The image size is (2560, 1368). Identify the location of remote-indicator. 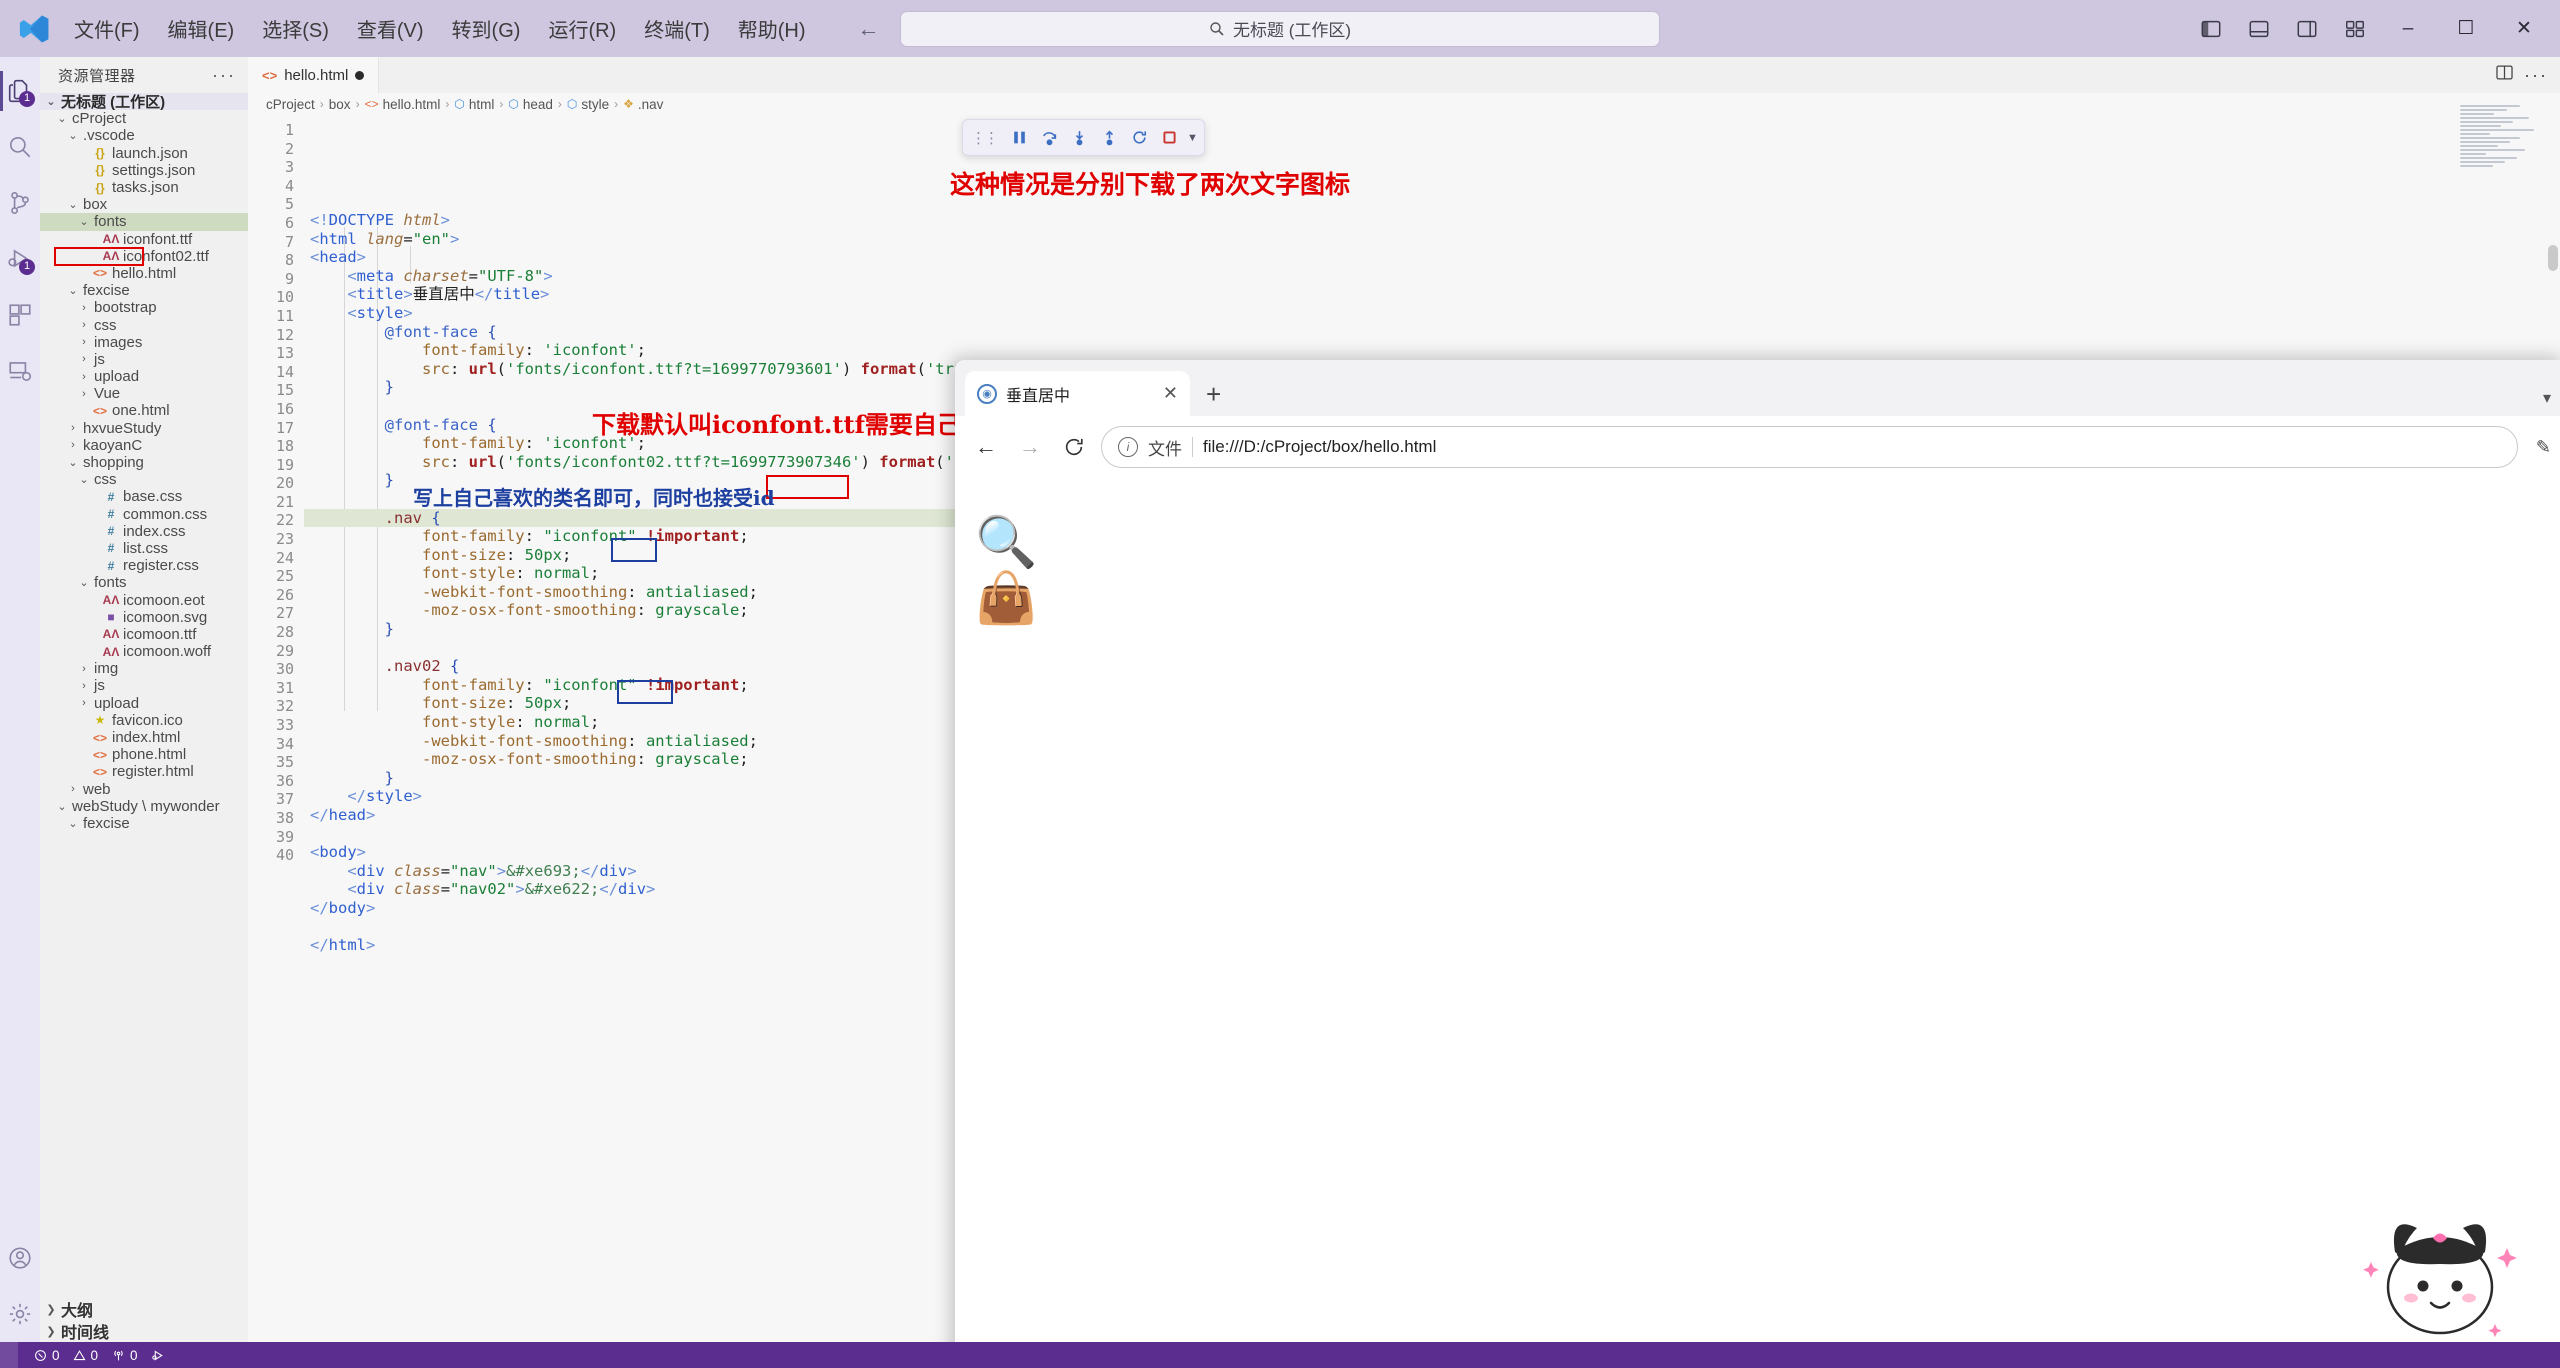
(9, 1355).